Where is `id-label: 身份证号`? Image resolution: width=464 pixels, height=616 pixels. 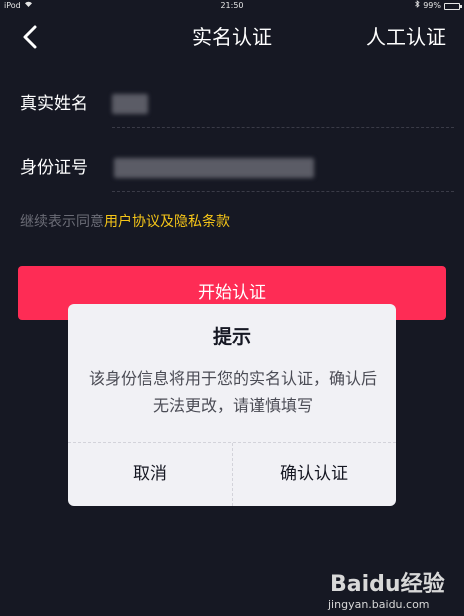
id-label: 身份证号 is located at coordinates (54, 168).